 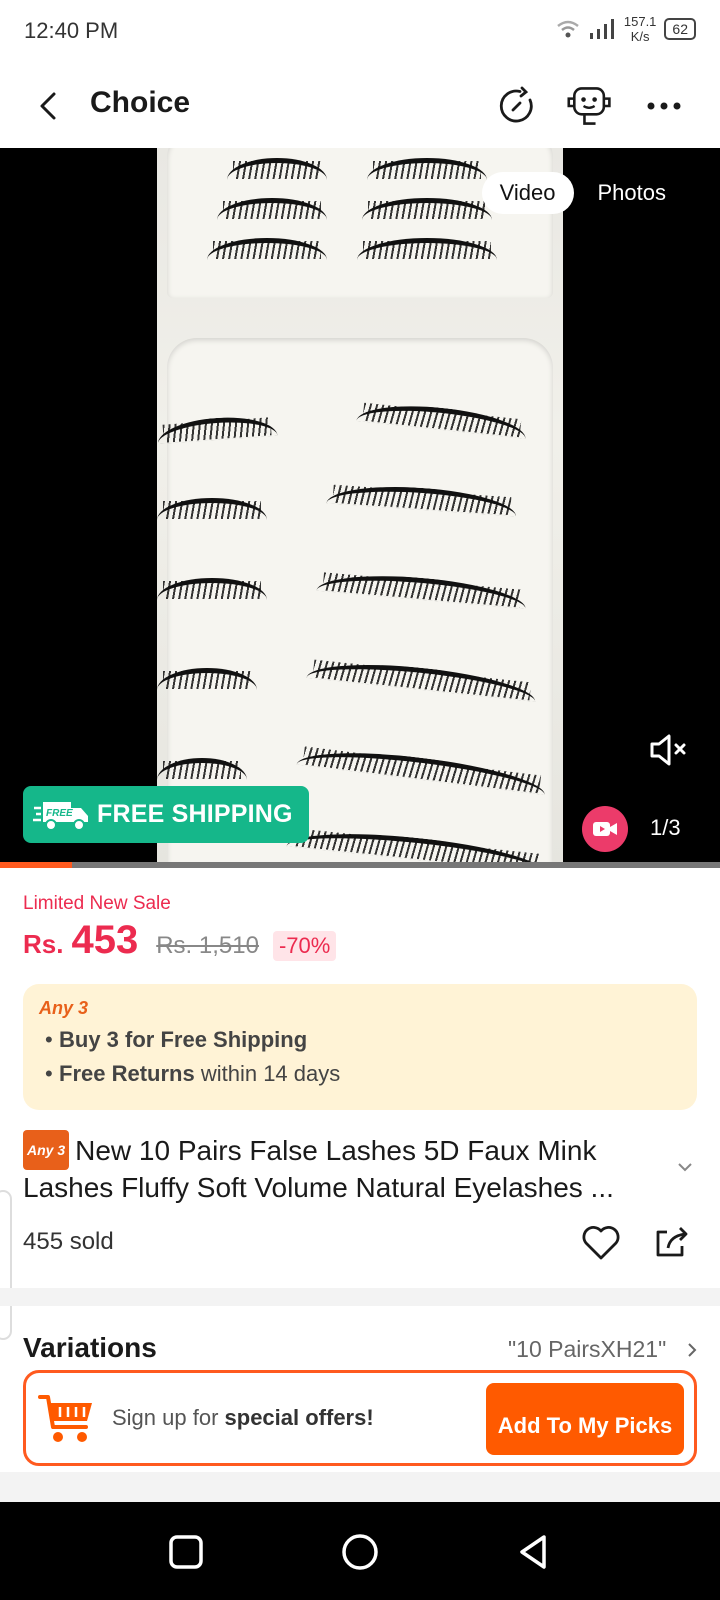 I want to click on free-shipping-label: FREE SHIPPING, so click(x=195, y=814).